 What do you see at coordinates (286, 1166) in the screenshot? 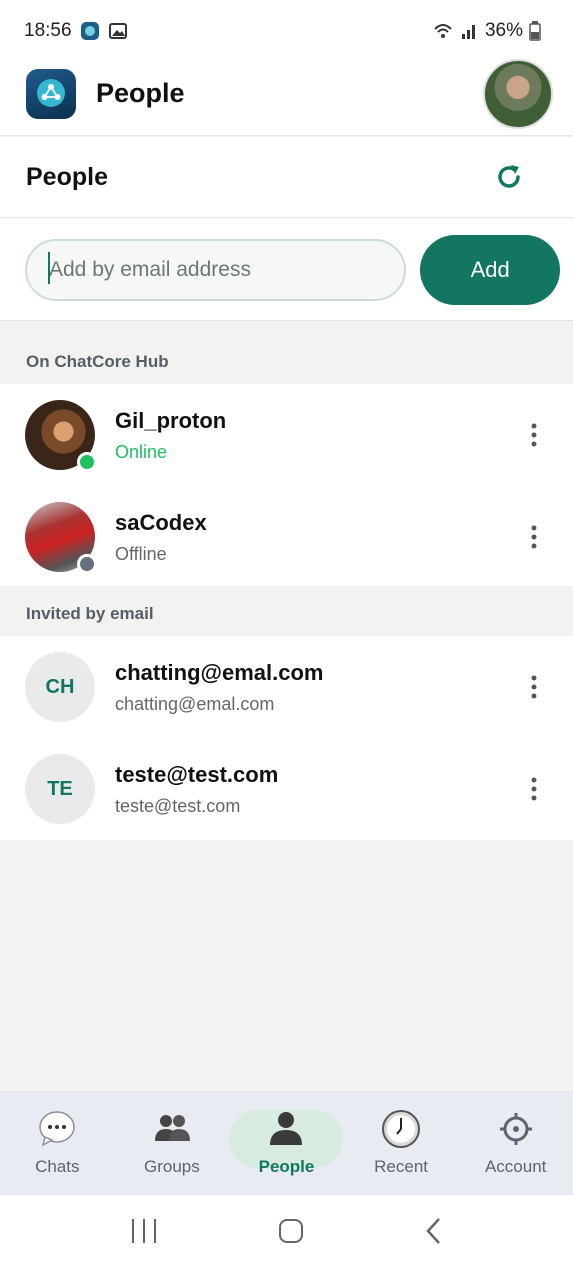
I see `nav-label: People` at bounding box center [286, 1166].